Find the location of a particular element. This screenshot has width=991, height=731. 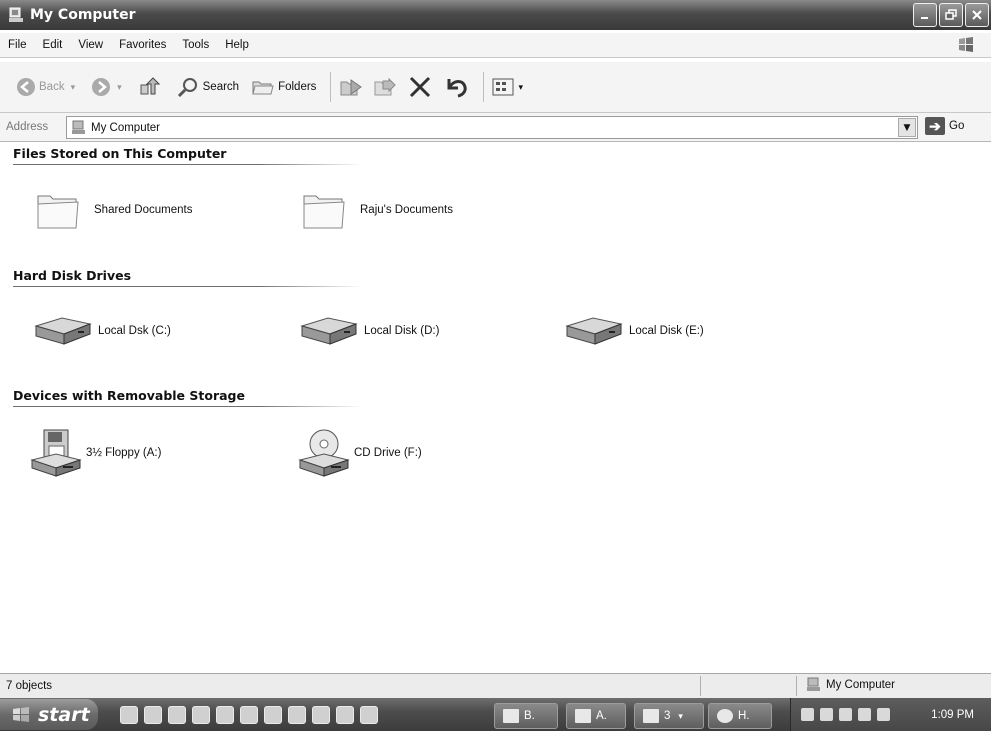

go-button: ➔ Go is located at coordinates (944, 126).